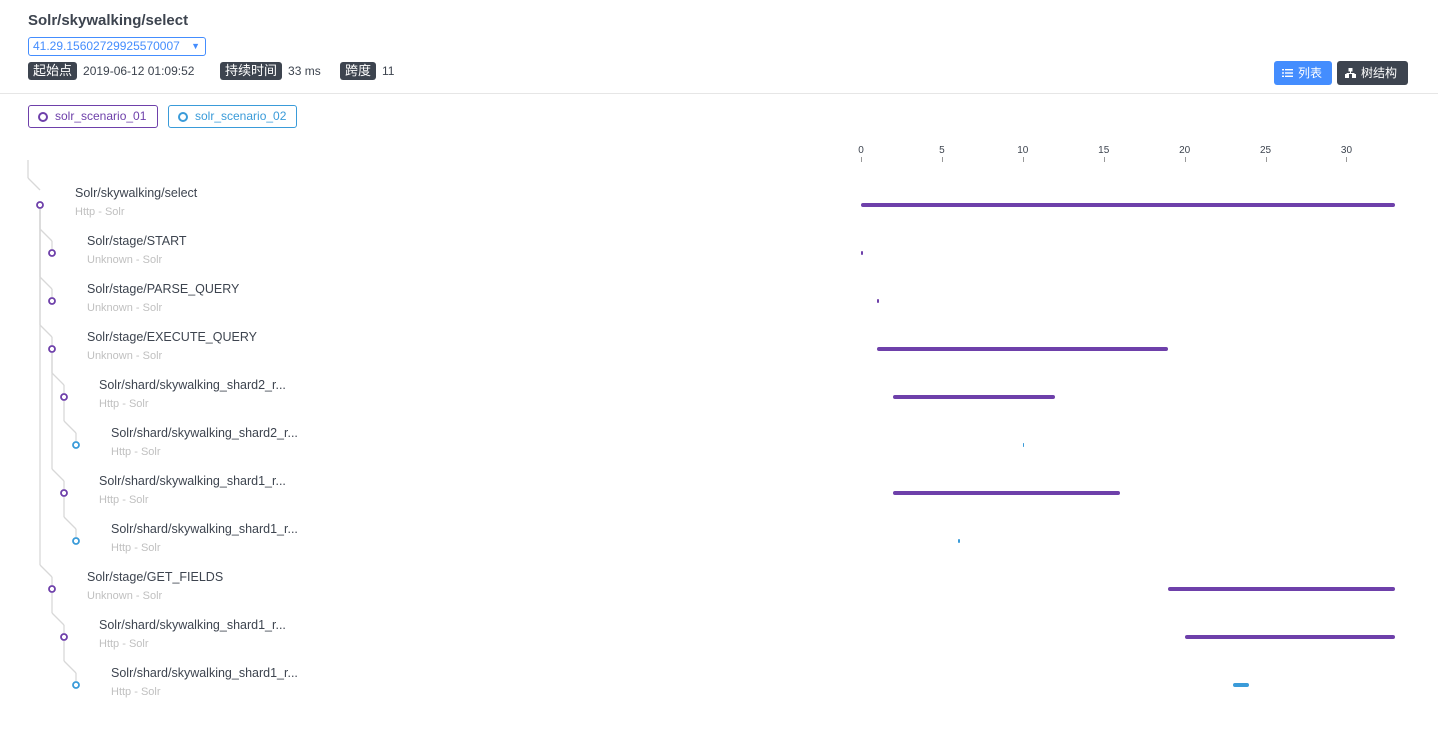 Image resolution: width=1438 pixels, height=729 pixels. I want to click on span-name: Solr/stage/START, so click(137, 241).